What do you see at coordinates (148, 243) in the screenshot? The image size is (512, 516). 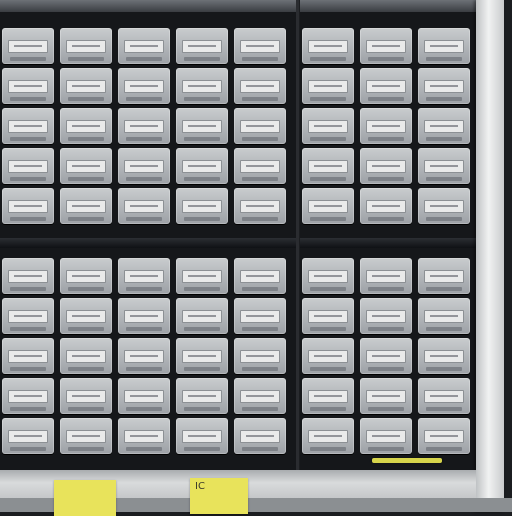 I see `cabinet-divider-rail` at bounding box center [148, 243].